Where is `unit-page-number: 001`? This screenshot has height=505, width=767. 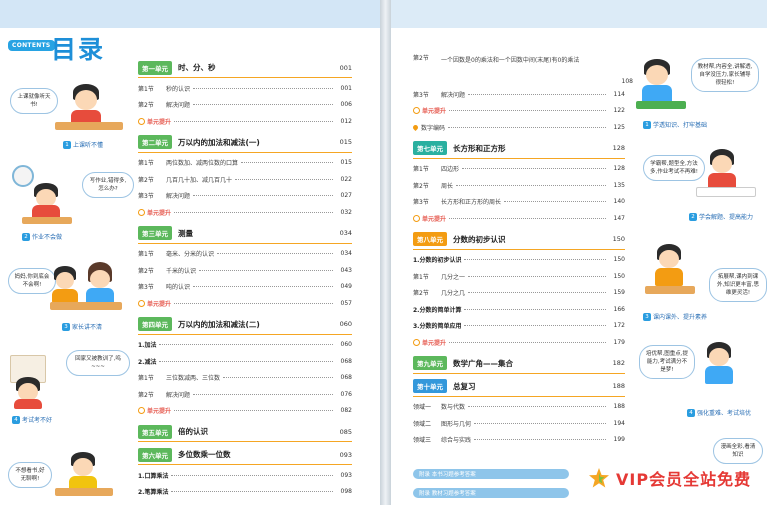 unit-page-number: 001 is located at coordinates (345, 67).